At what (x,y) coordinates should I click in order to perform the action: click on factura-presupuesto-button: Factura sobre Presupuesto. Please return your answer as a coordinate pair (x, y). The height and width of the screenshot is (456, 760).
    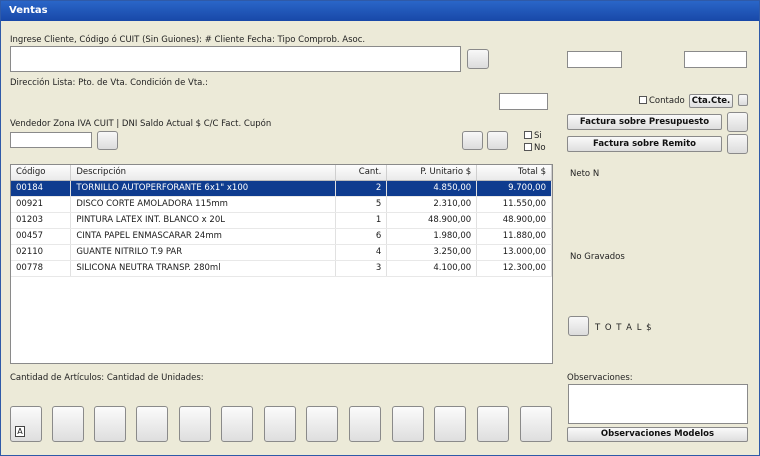
    Looking at the image, I should click on (644, 122).